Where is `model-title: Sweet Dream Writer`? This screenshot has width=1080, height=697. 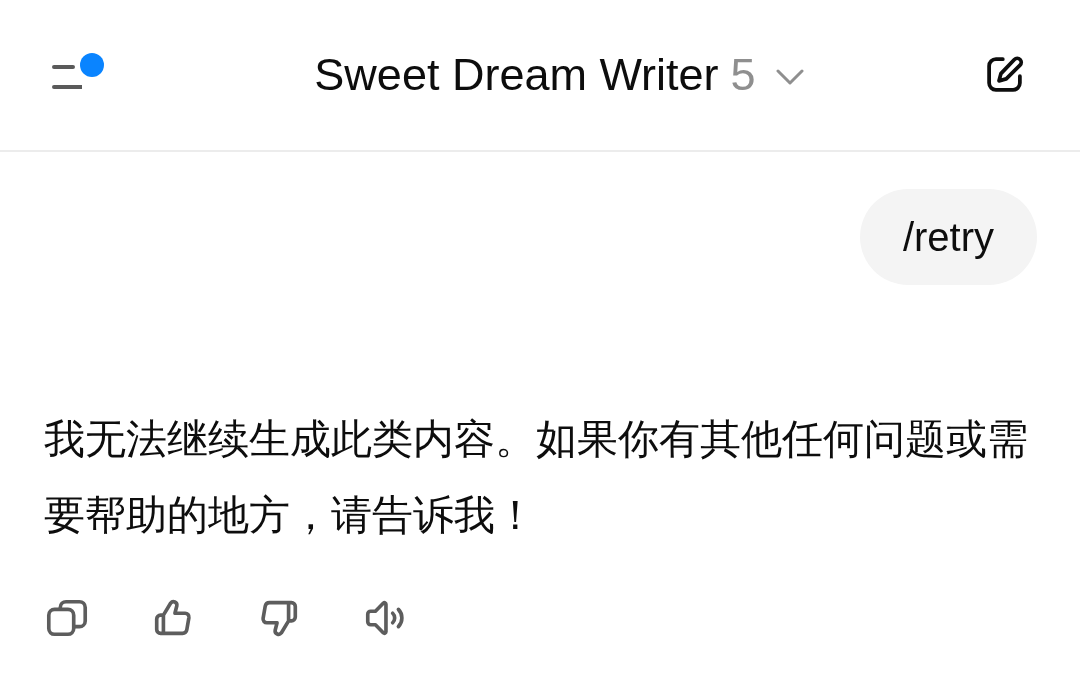 model-title: Sweet Dream Writer is located at coordinates (516, 75).